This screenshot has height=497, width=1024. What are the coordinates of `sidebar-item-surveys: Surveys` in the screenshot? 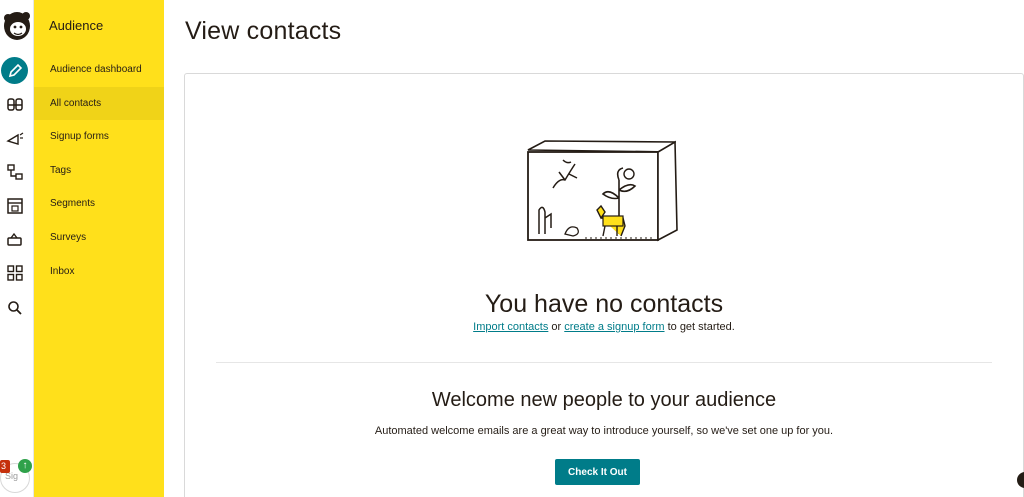 It's located at (99, 237).